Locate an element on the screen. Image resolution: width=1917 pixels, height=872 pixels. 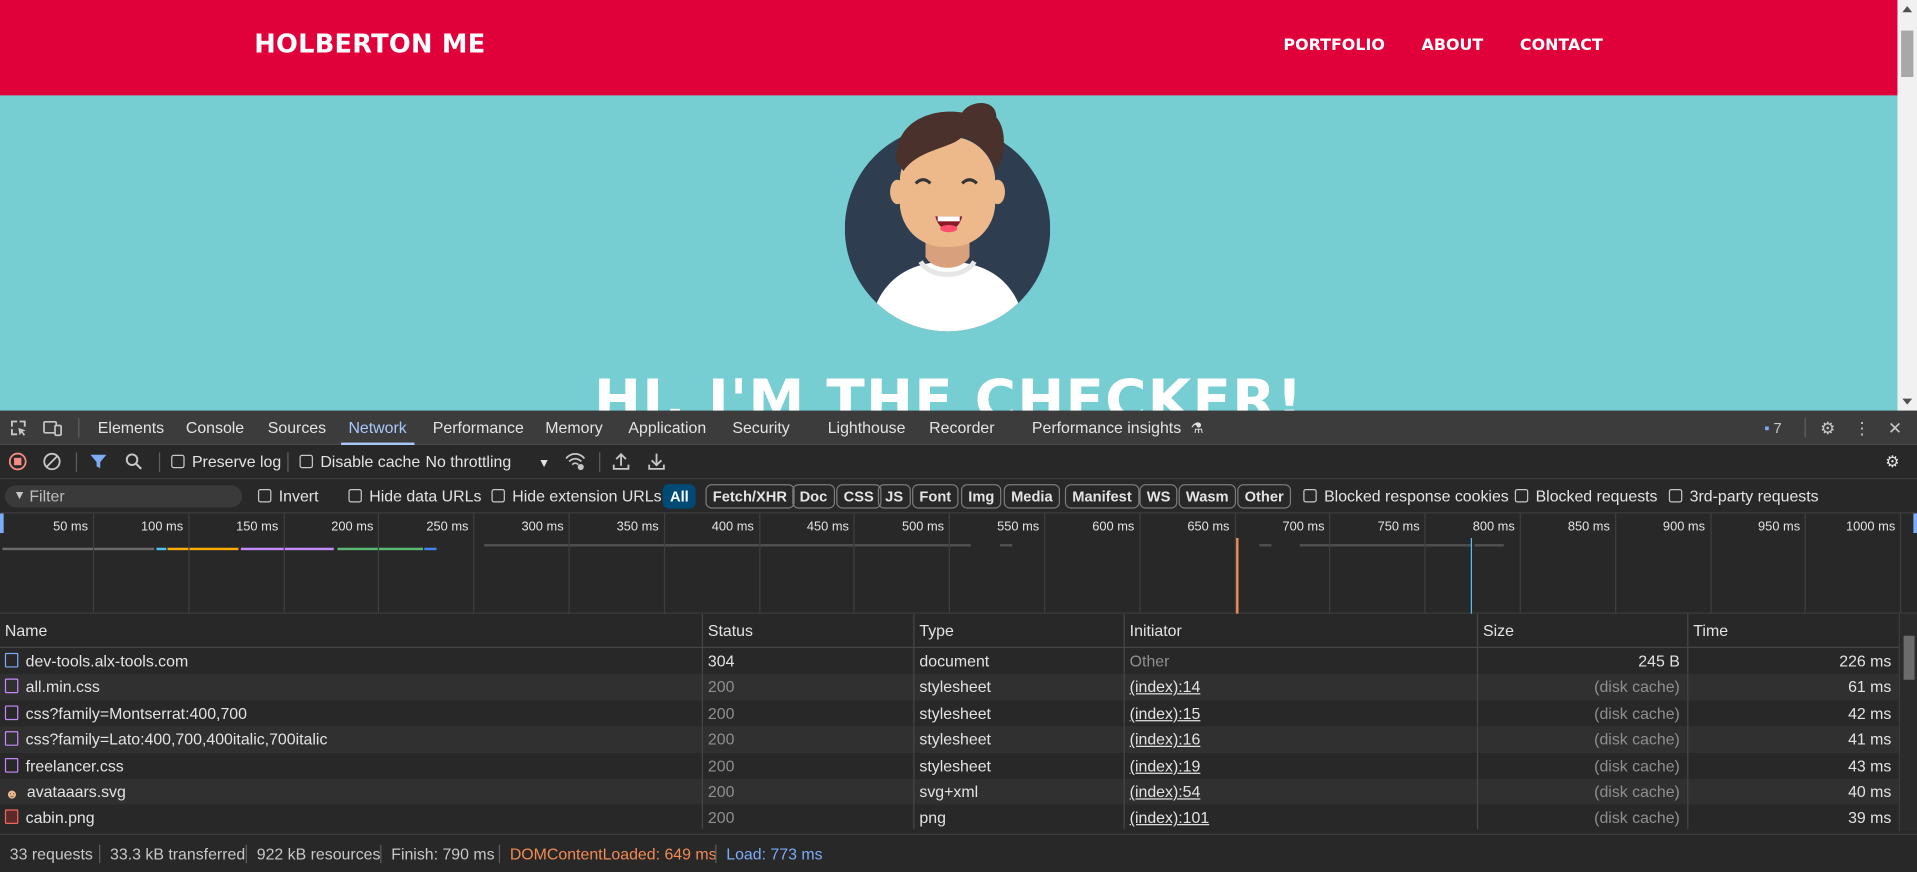
tab-performance-insights: Performance insights ⚗ is located at coordinates (1118, 428).